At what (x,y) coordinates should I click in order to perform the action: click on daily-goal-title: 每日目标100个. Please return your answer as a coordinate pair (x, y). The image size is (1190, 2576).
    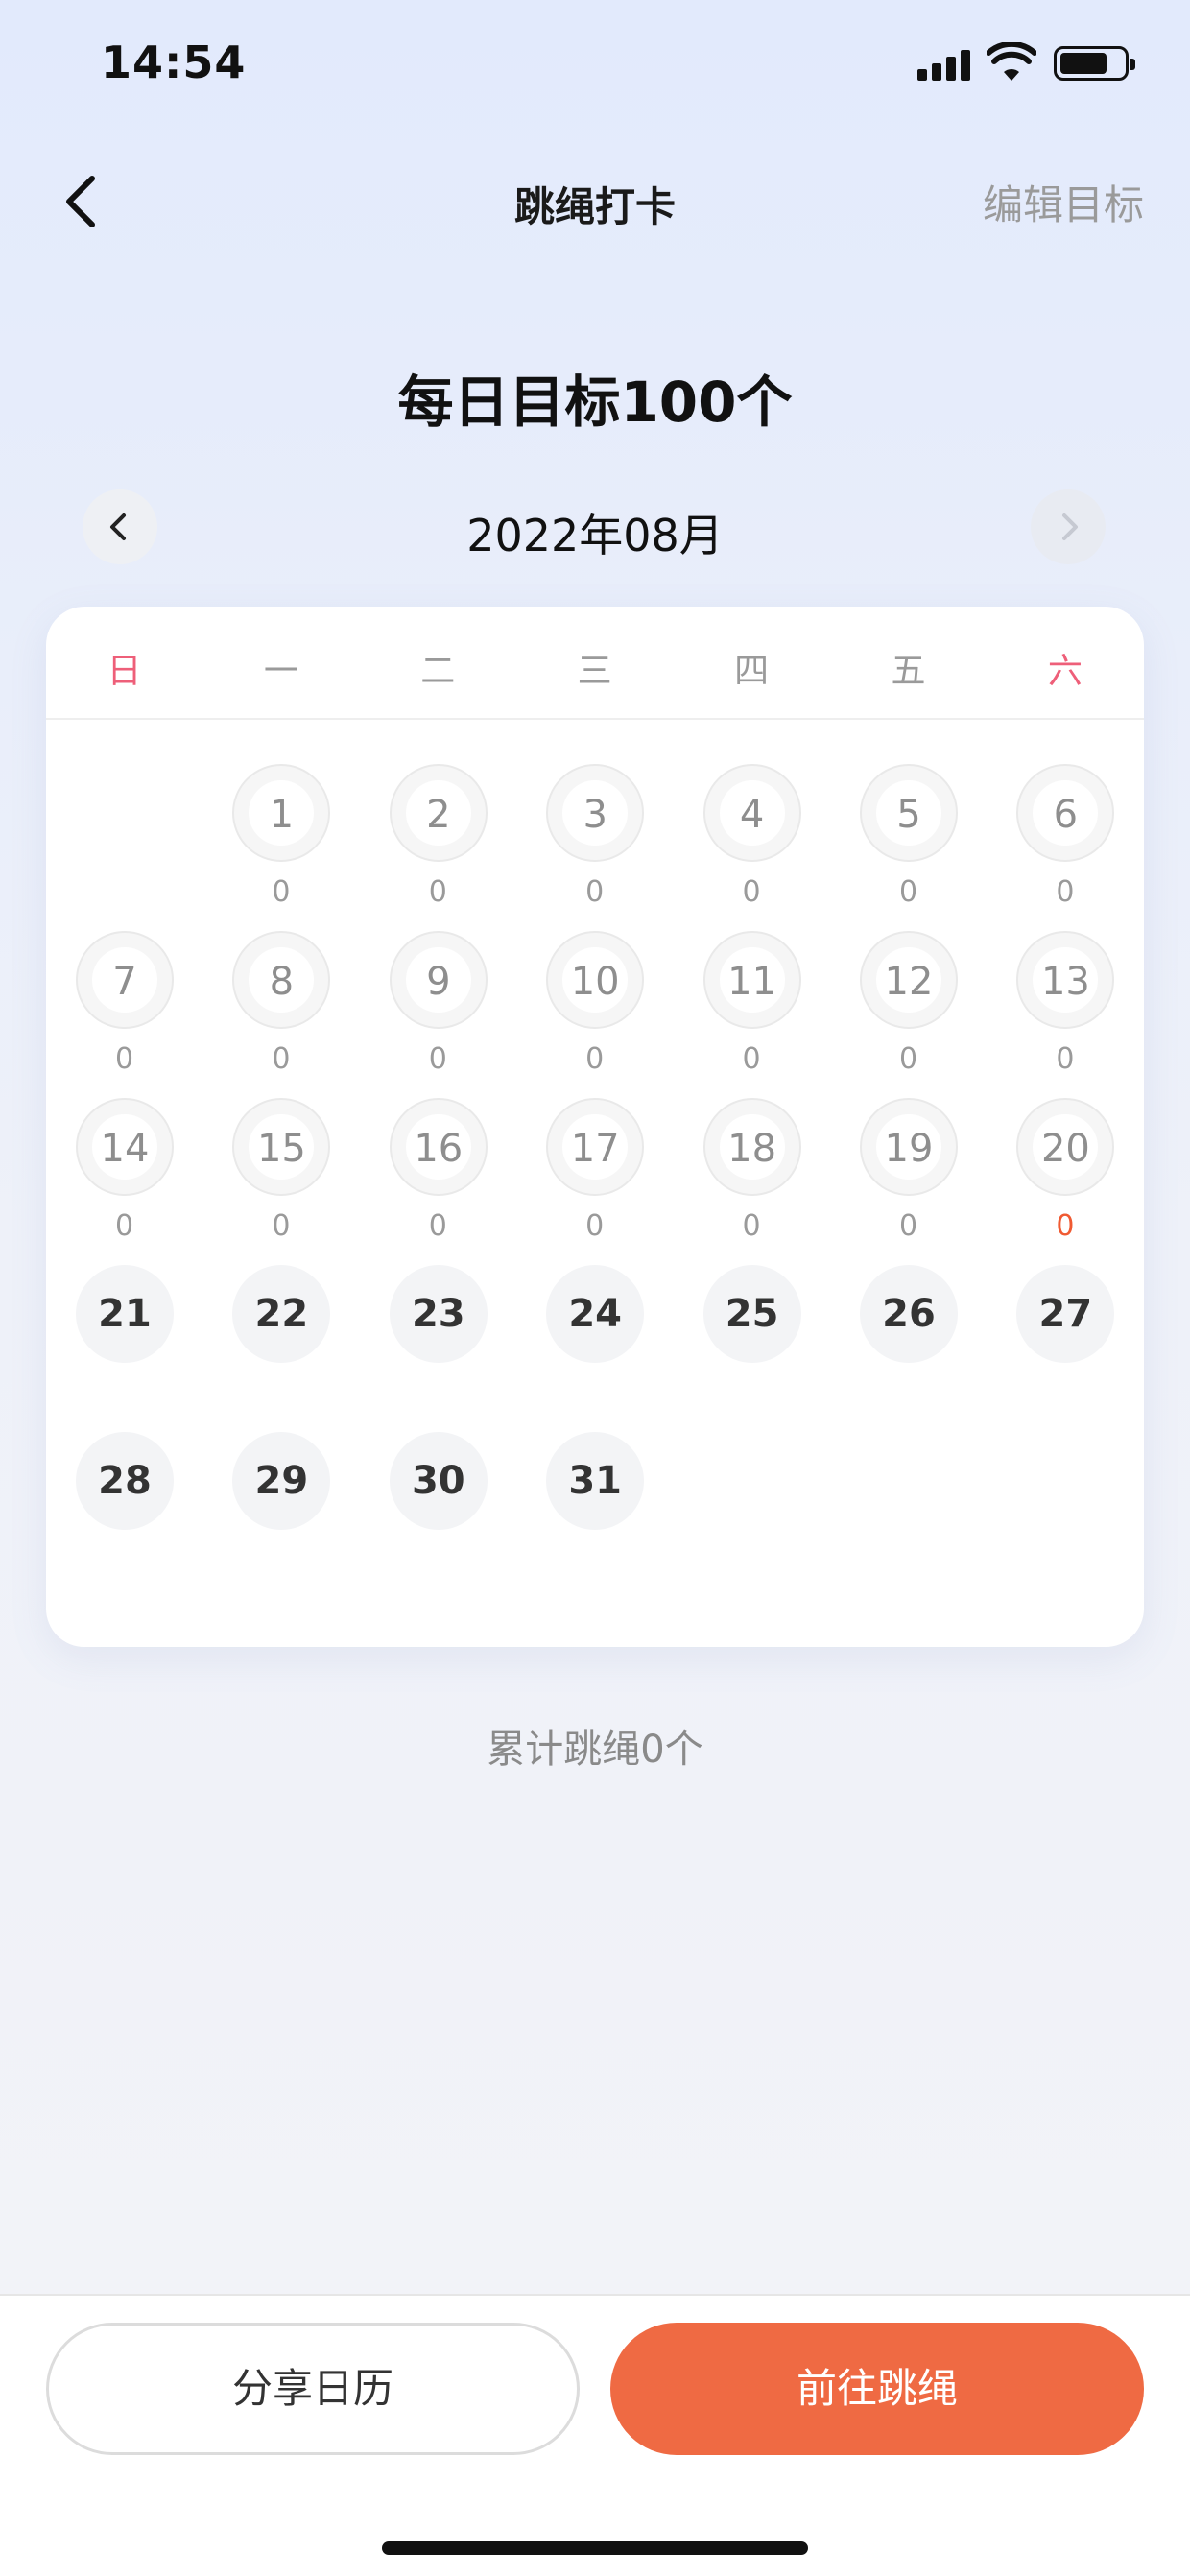
    Looking at the image, I should click on (595, 402).